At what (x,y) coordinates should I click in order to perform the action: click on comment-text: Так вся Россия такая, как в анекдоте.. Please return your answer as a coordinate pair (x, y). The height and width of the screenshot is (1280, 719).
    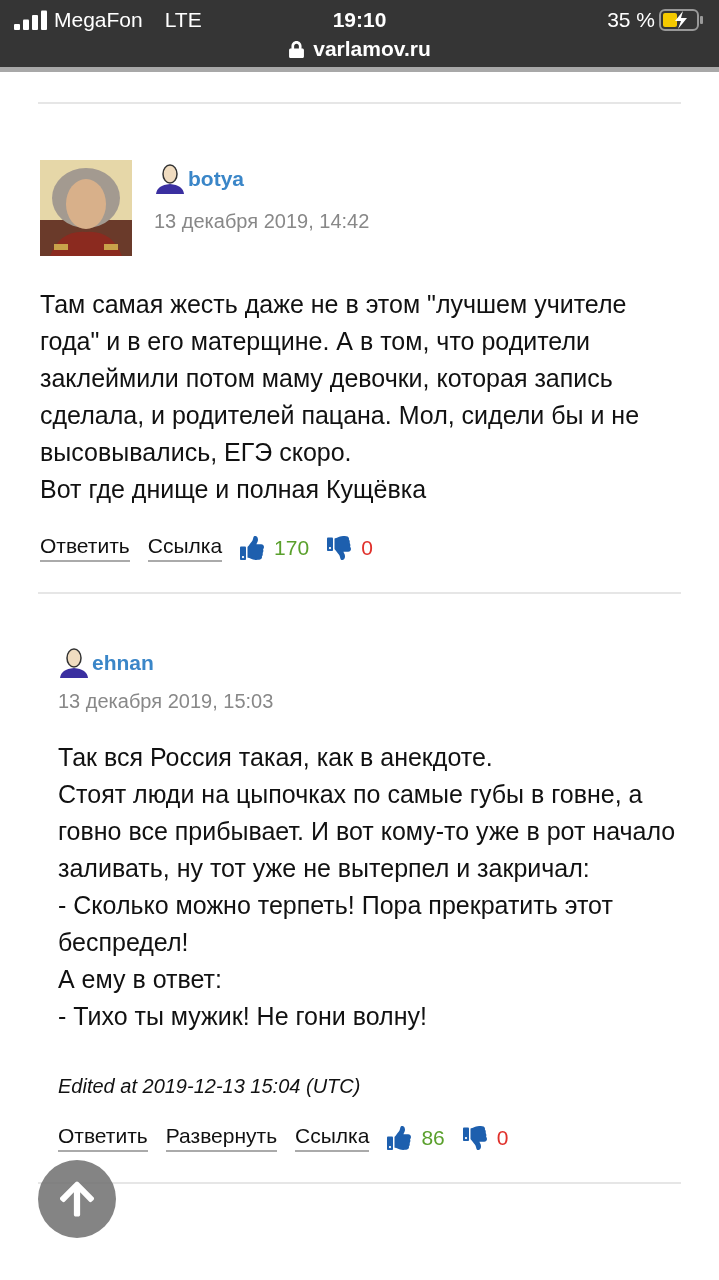
    Looking at the image, I should click on (276, 757).